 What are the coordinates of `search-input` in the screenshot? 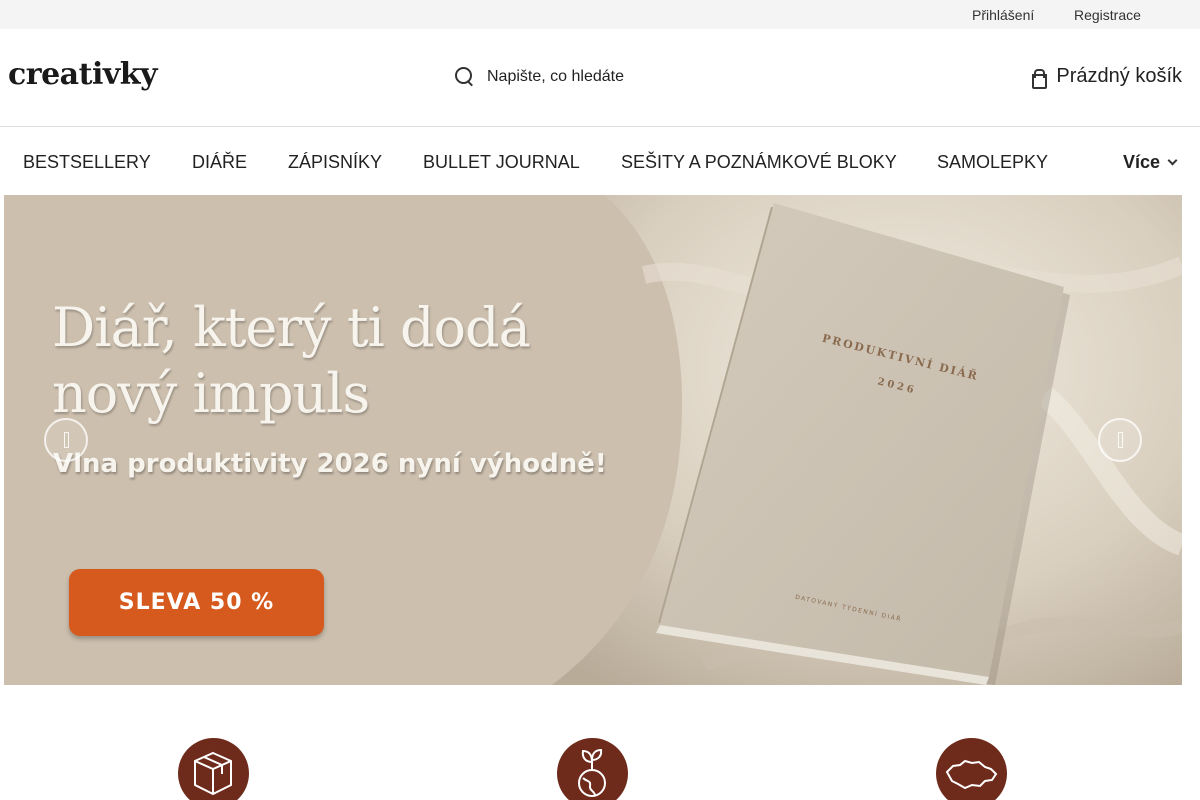 It's located at (607, 77).